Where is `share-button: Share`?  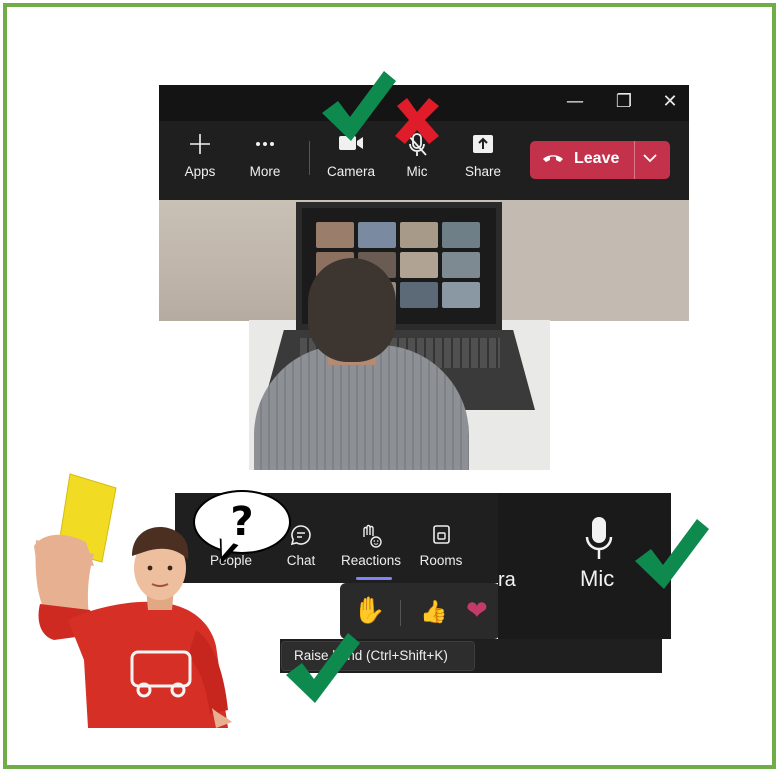
share-button: Share is located at coordinates (483, 160).